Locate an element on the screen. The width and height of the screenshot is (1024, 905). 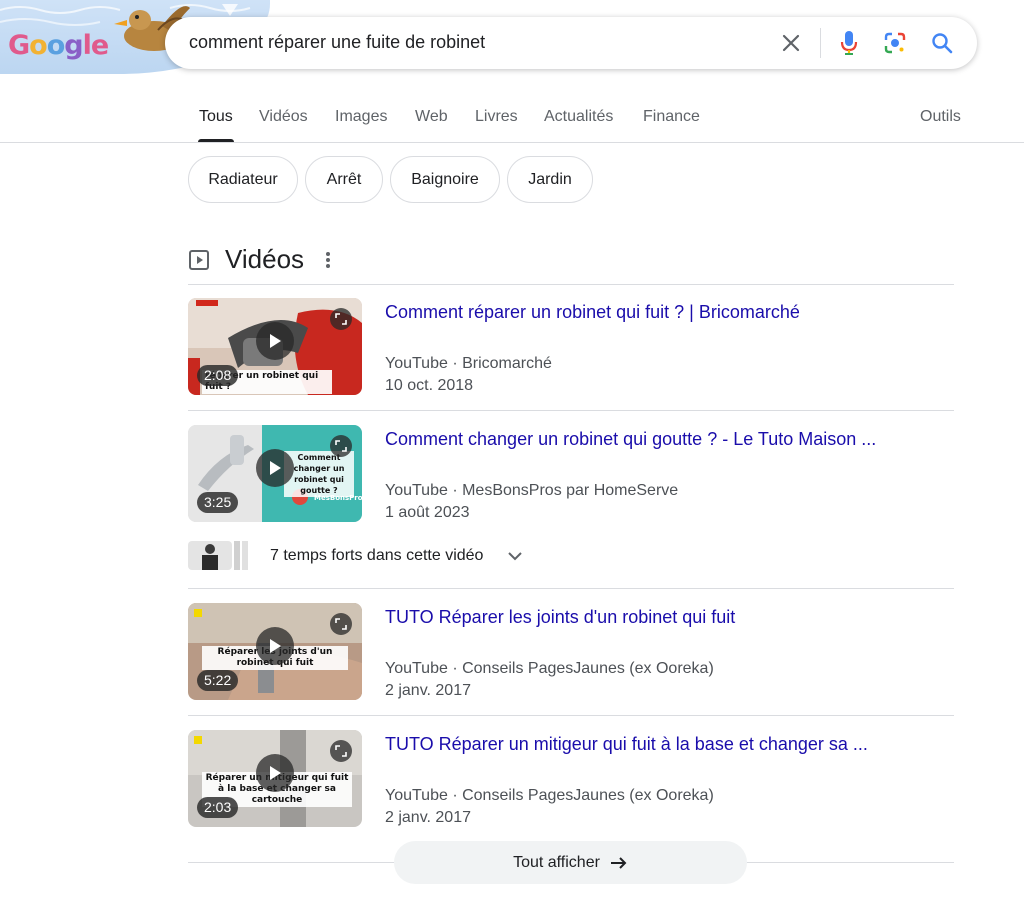
clear-icon is located at coordinates (791, 43).